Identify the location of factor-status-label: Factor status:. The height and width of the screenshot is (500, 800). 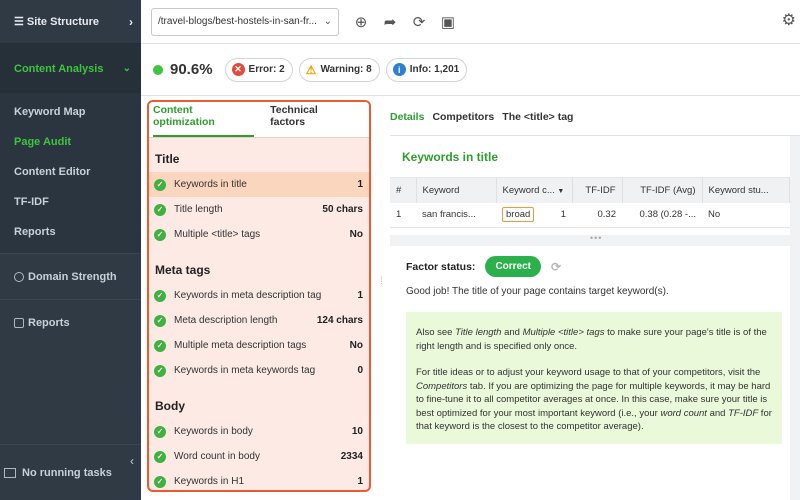
(441, 266).